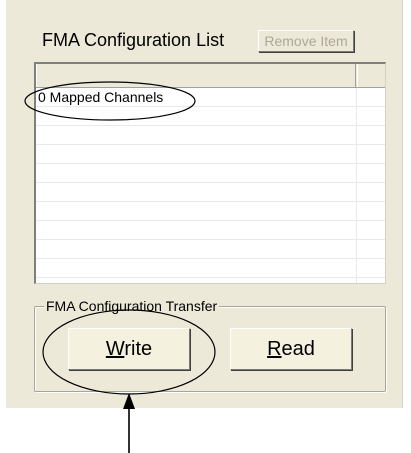  Describe the element at coordinates (101, 97) in the screenshot. I see `list-item-label: 0 Mapped Channels` at that location.